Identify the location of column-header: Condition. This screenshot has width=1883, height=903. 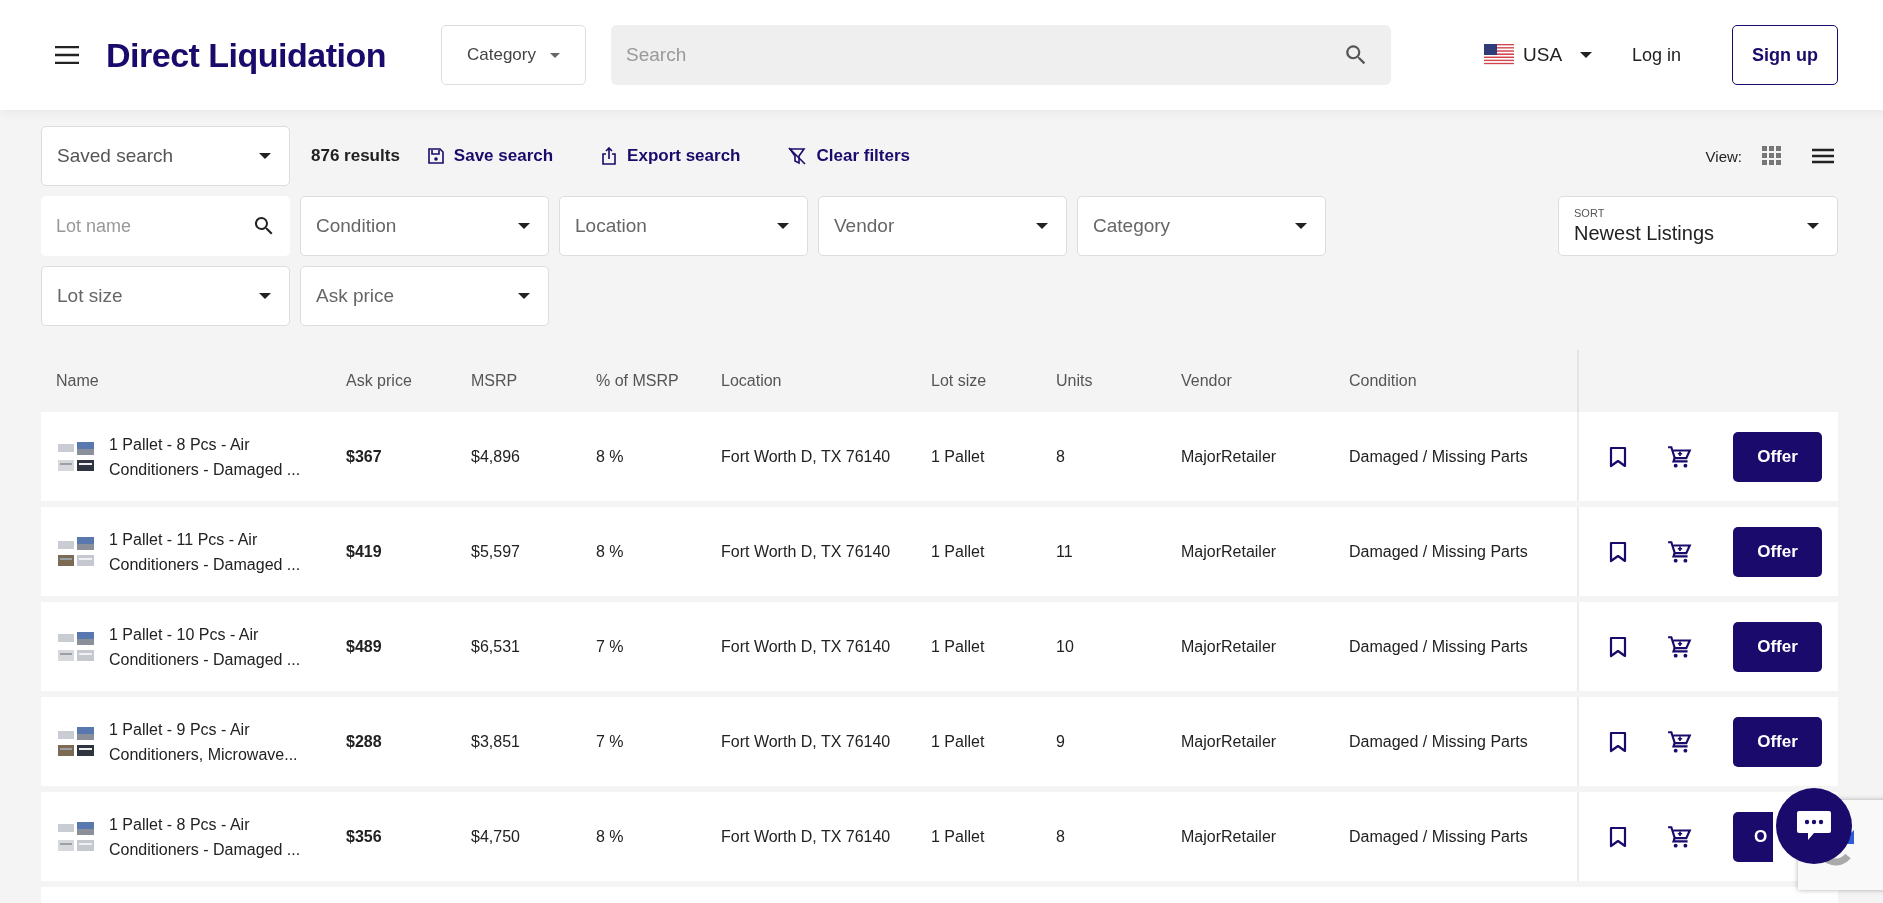
(1463, 381).